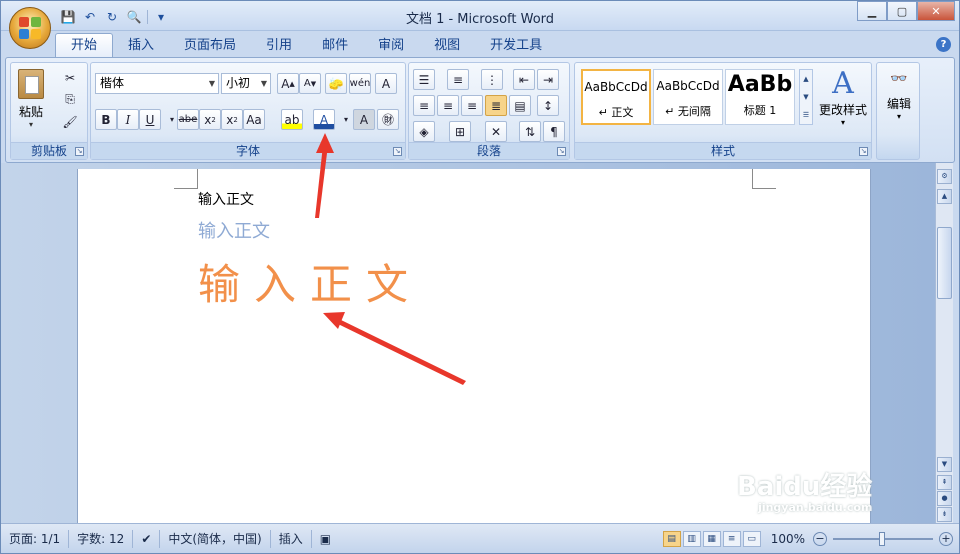 Image resolution: width=960 pixels, height=554 pixels. I want to click on scroll-thumb, so click(944, 263).